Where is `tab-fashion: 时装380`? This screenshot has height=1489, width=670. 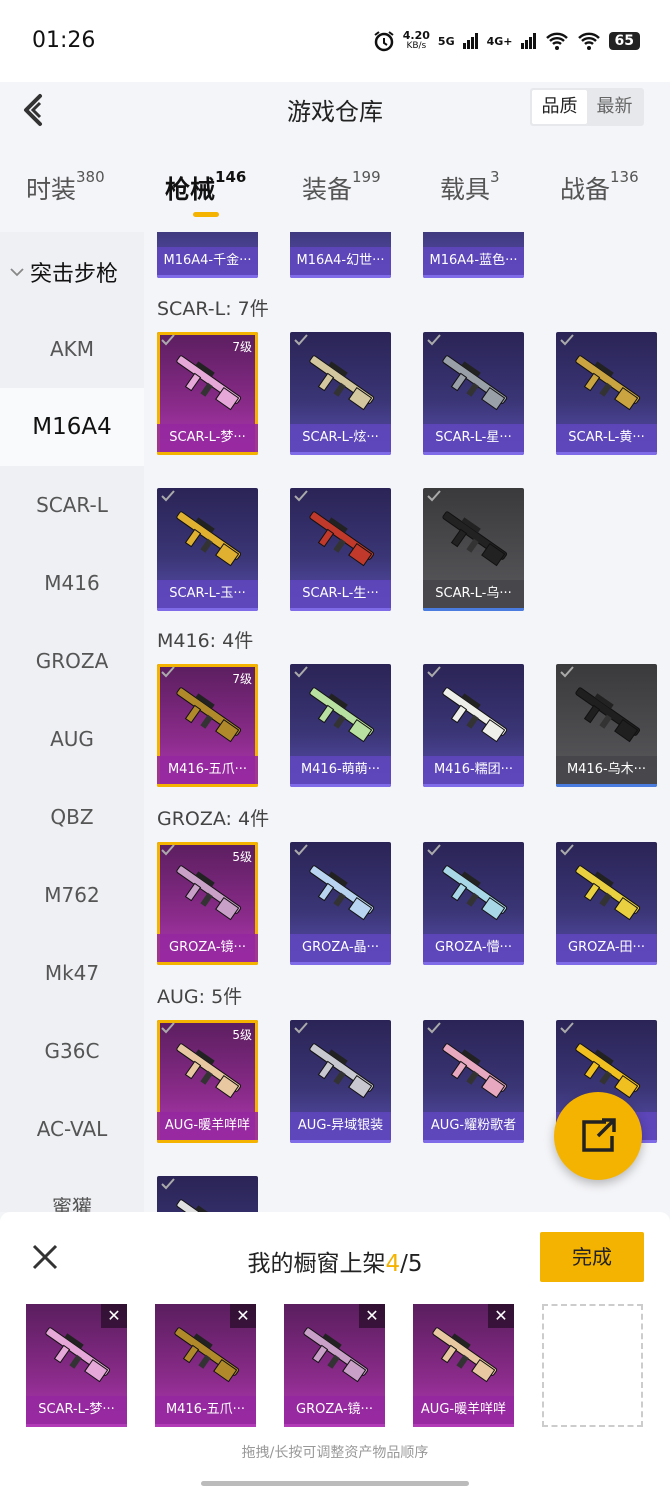
tab-fashion: 时装380 is located at coordinates (65, 187).